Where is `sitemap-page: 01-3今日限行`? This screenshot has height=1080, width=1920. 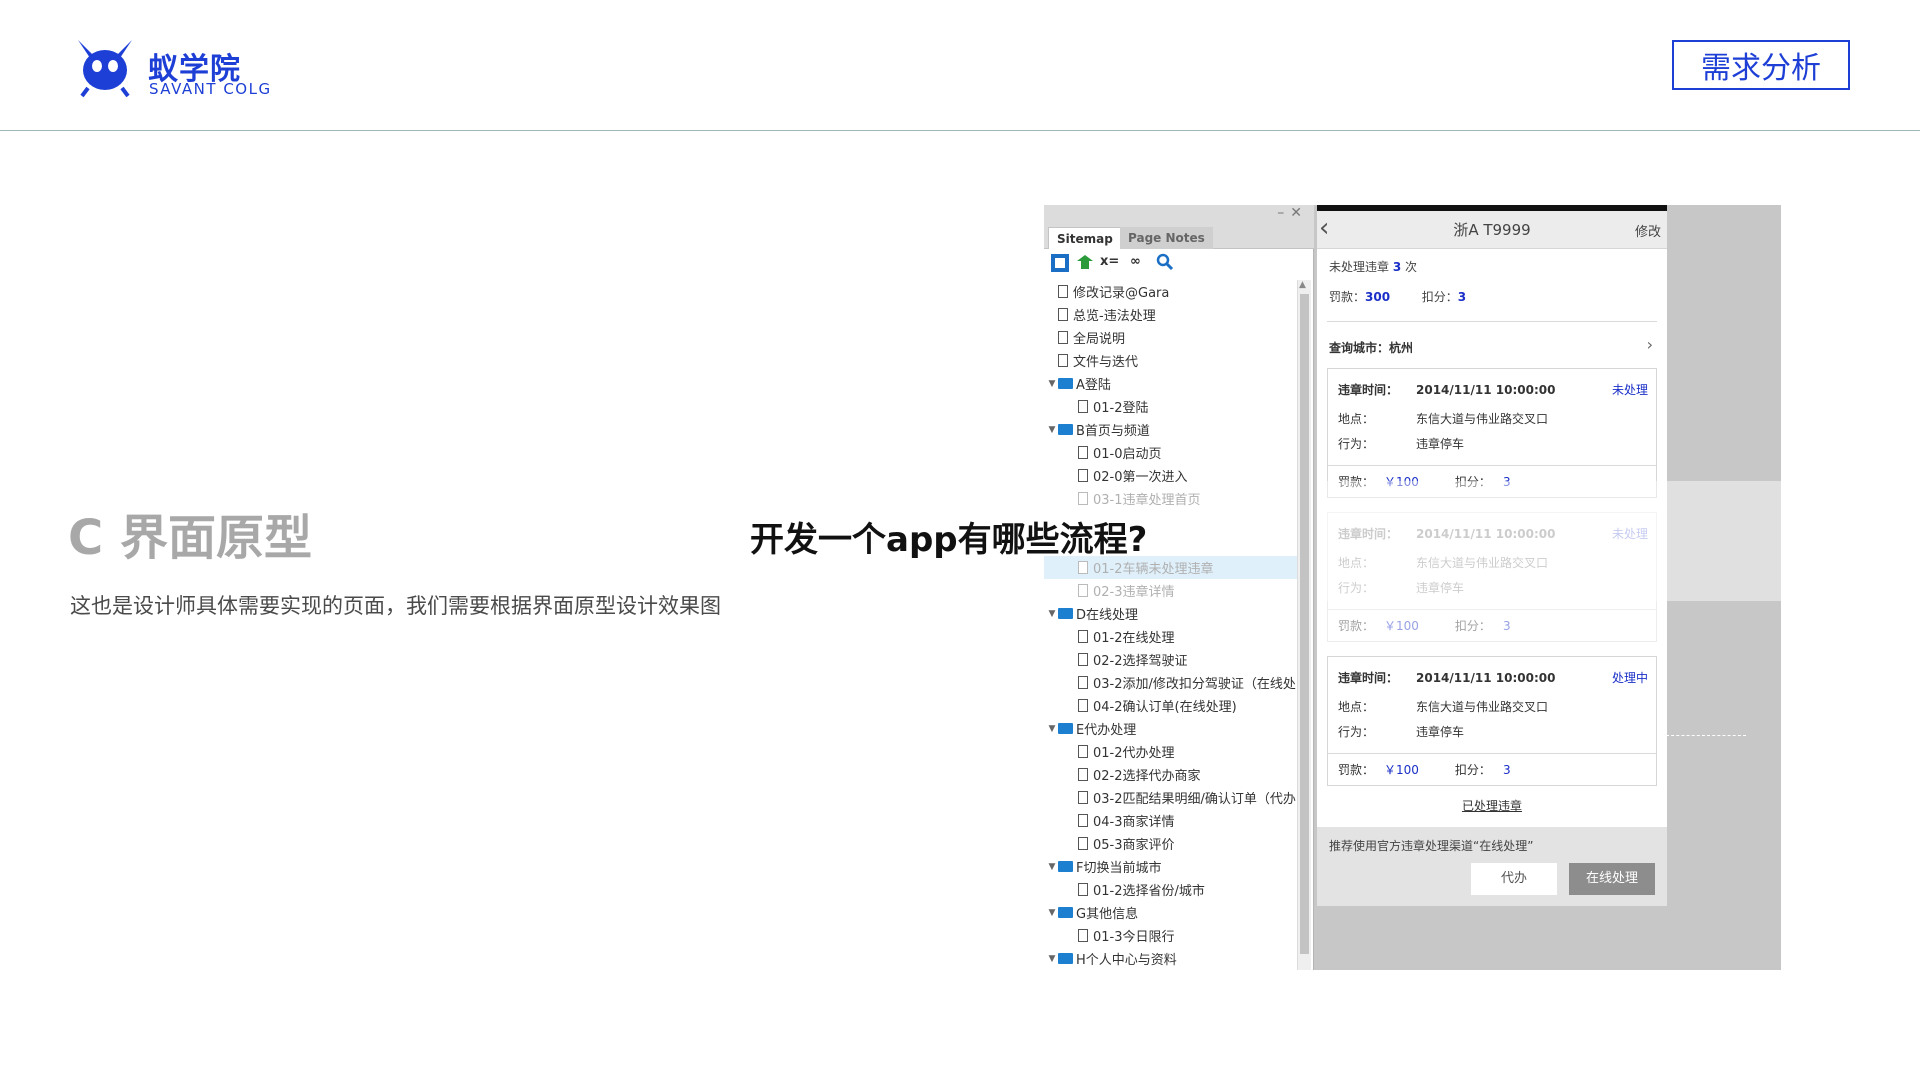
sitemap-page: 01-3今日限行 is located at coordinates (1172, 935).